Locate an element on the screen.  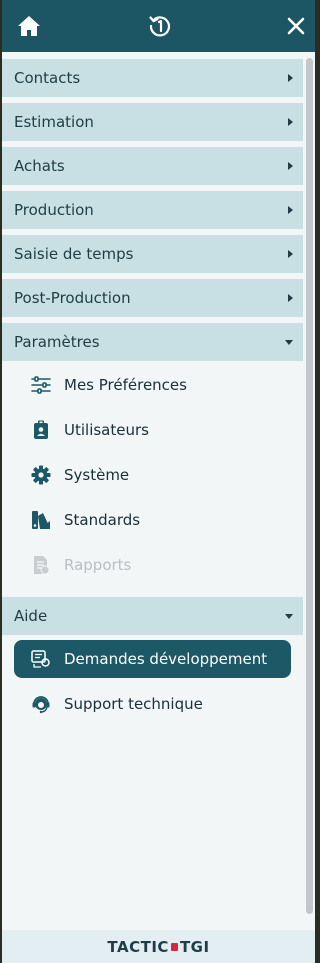
dev-request-icon is located at coordinates (41, 659).